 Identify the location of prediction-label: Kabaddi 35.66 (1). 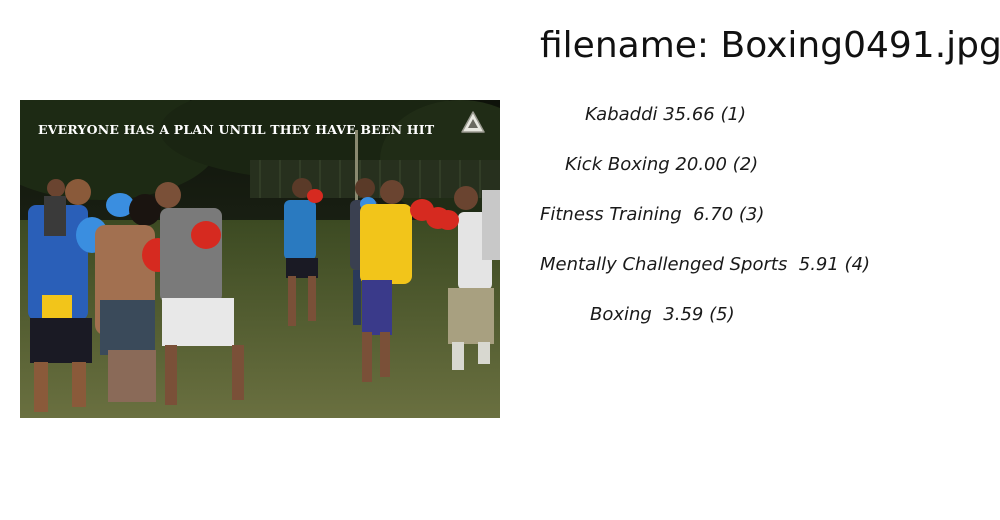
(665, 114).